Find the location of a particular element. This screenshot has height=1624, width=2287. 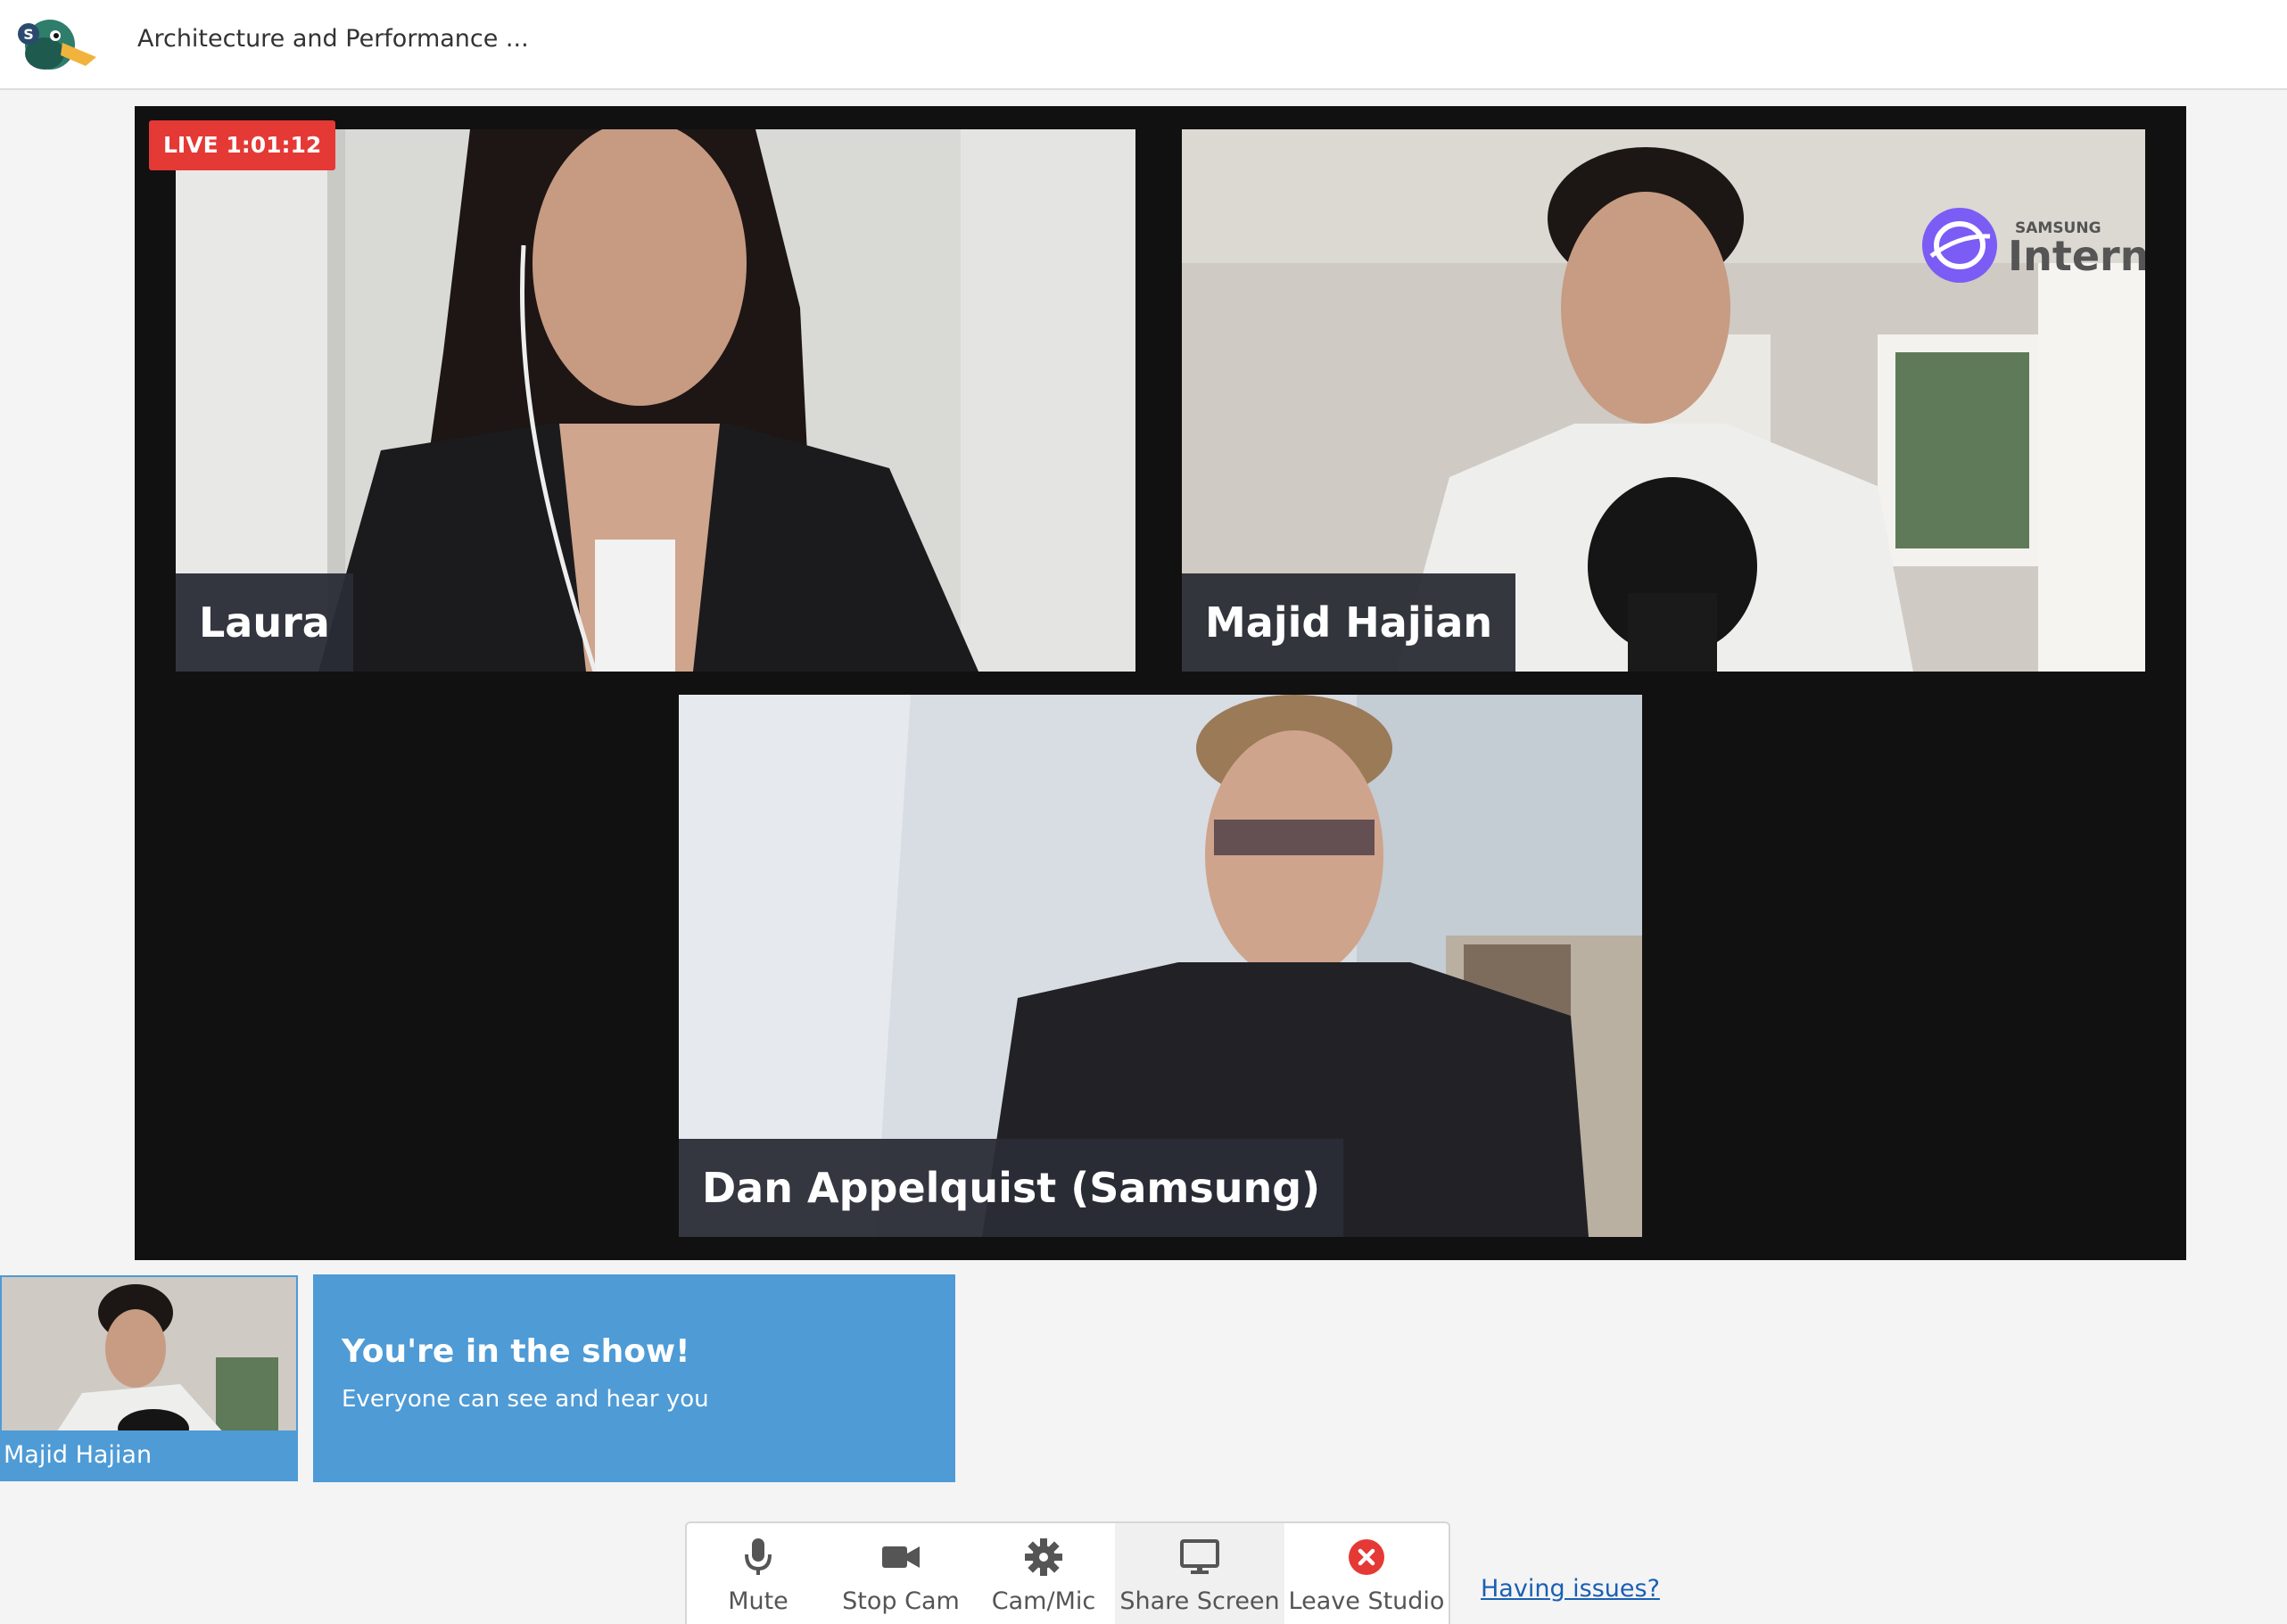

microphone-icon is located at coordinates (758, 1557).